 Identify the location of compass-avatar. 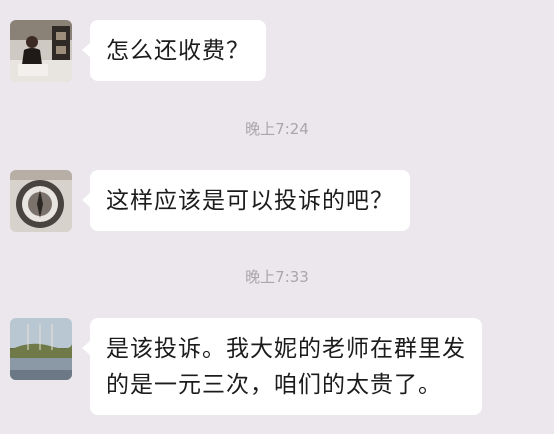
(41, 201).